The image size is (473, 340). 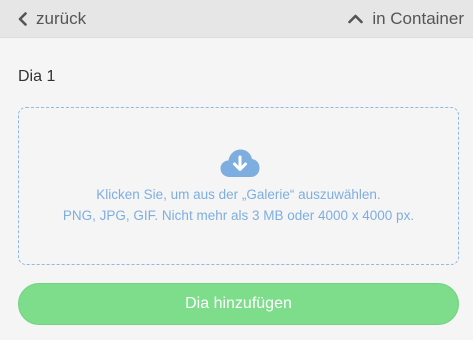 I want to click on add-slide-label: Dia hinzufügen, so click(x=238, y=303).